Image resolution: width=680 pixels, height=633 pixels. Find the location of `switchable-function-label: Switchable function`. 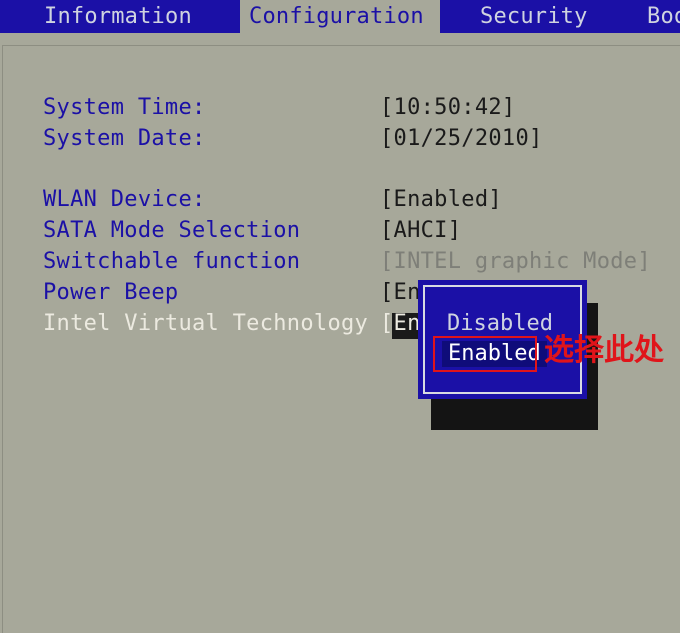

switchable-function-label: Switchable function is located at coordinates (172, 261).